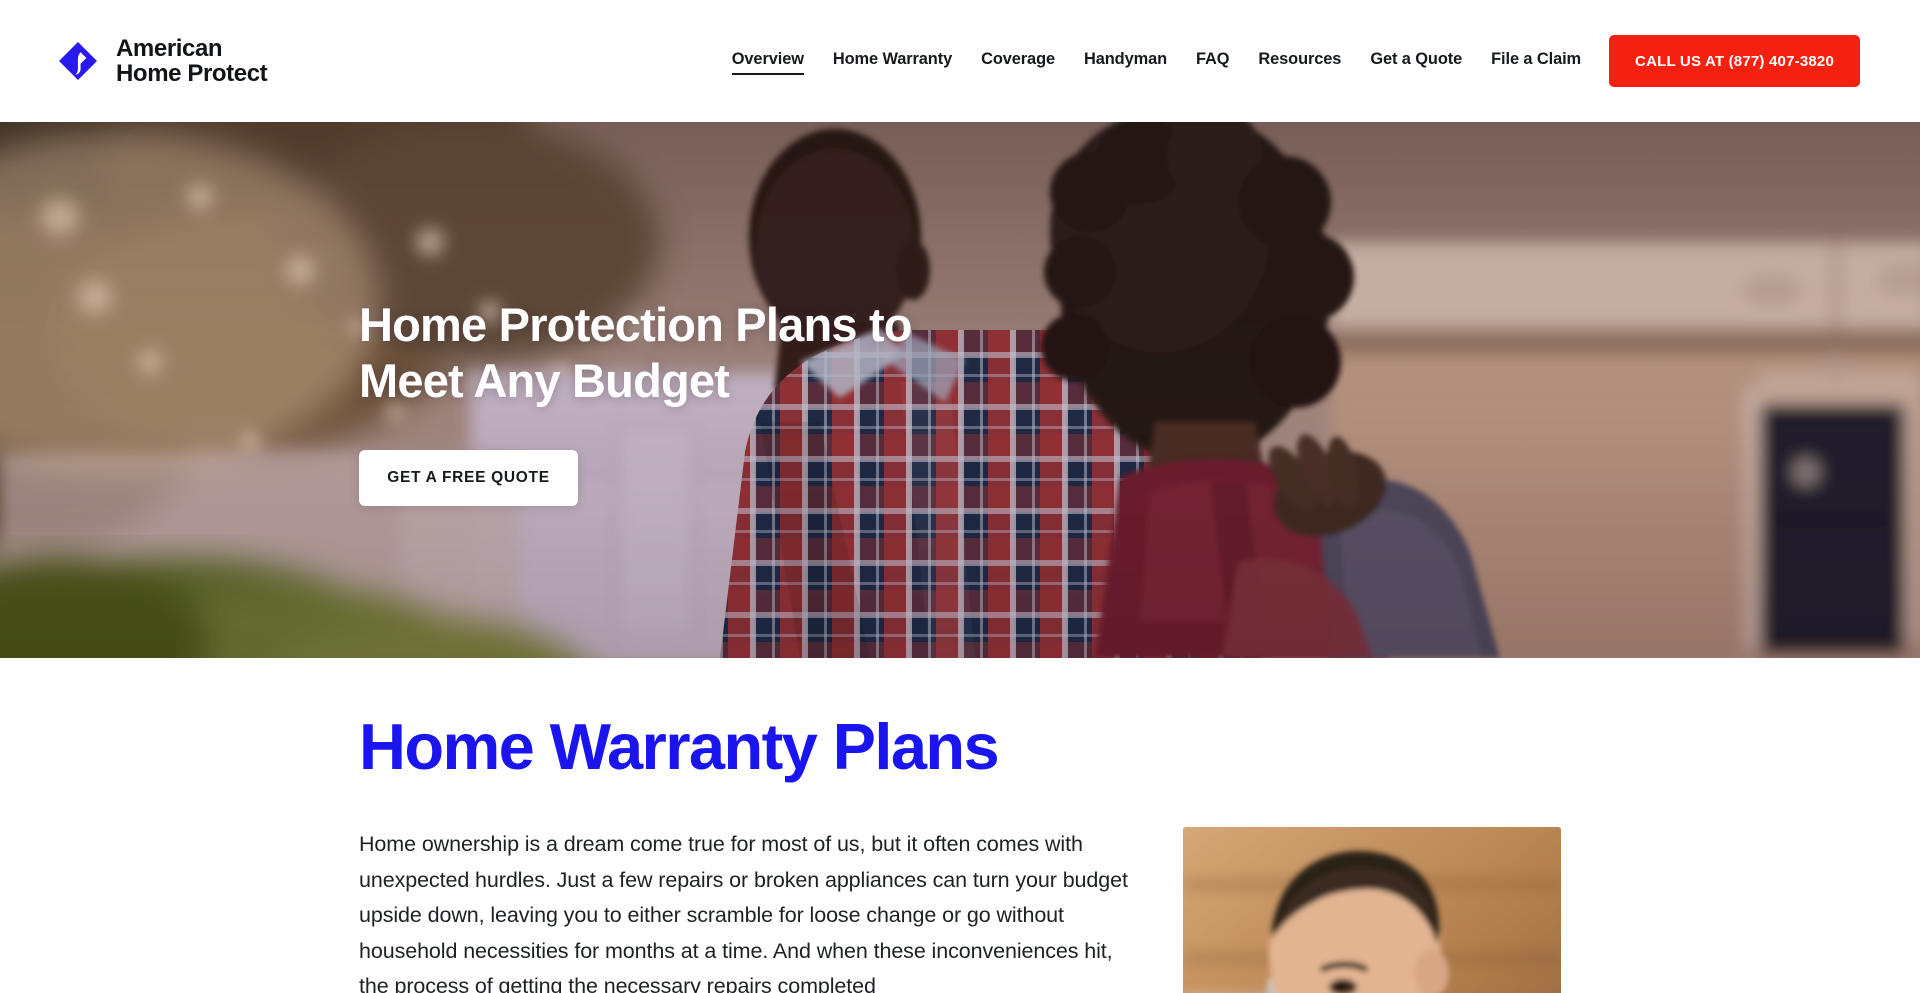 The height and width of the screenshot is (993, 1920). I want to click on hero-title: Home Protection Plans to Meet Any Budget, so click(636, 352).